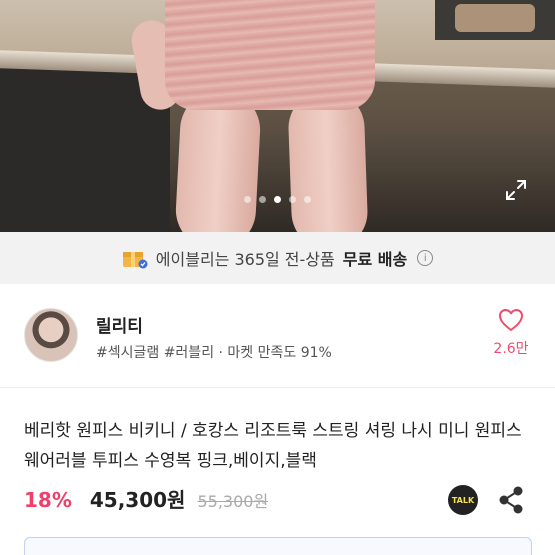 The height and width of the screenshot is (555, 555). Describe the element at coordinates (375, 259) in the screenshot. I see `free-shipping-label: 무료 배송` at that location.